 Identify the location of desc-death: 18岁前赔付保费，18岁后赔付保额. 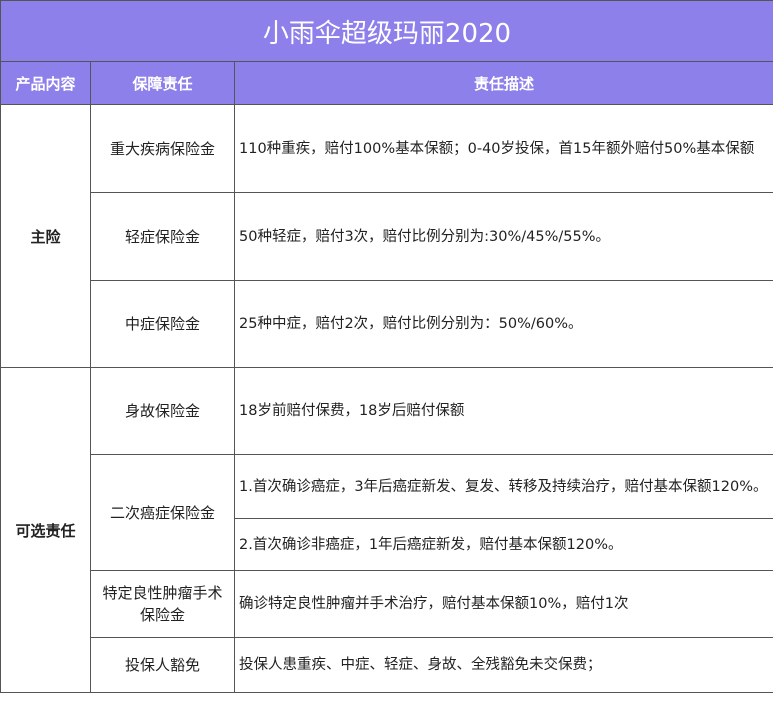
(503, 411).